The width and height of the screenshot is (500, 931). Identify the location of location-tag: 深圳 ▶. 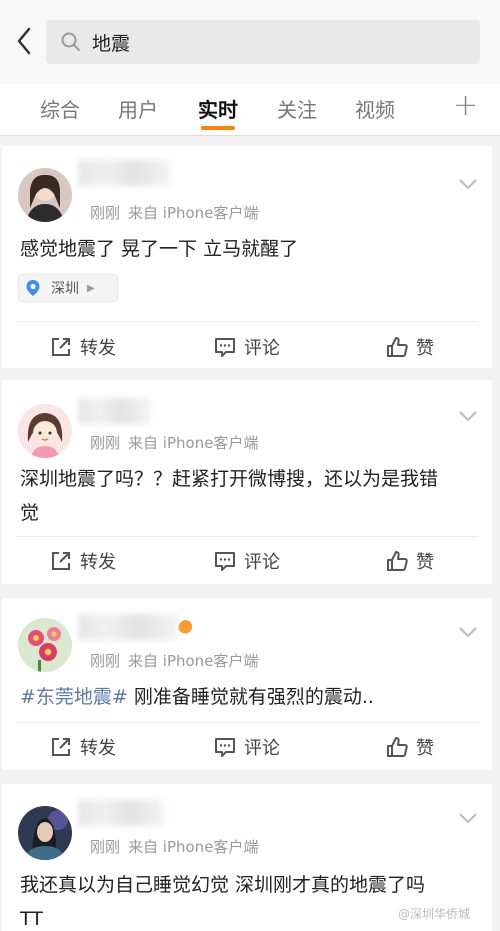
(68, 288).